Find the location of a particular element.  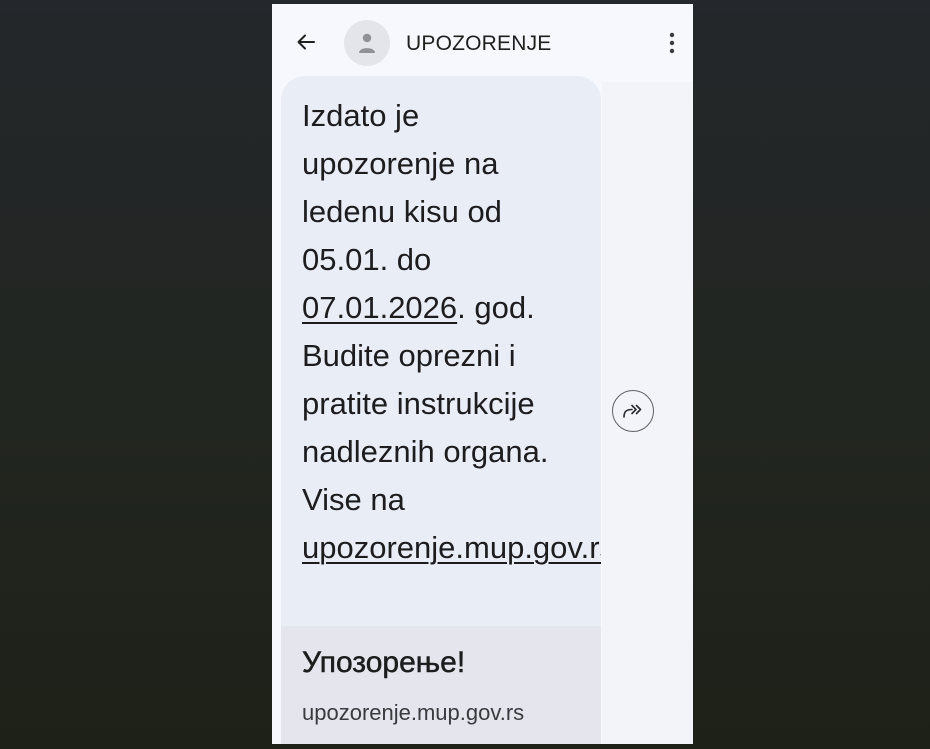

arrow-back-icon is located at coordinates (306, 42).